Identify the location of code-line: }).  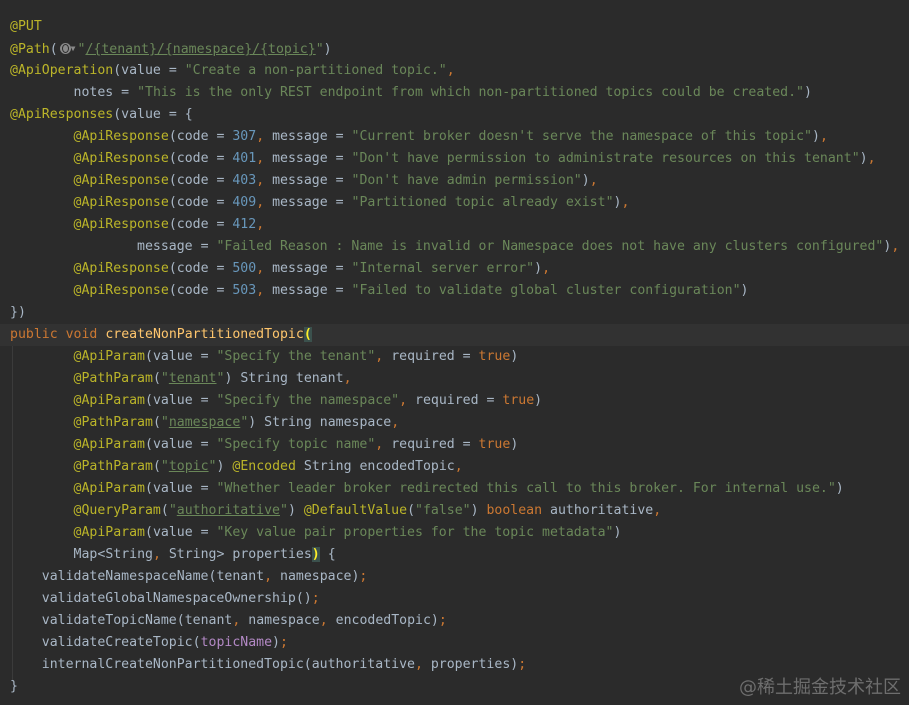
(18, 312).